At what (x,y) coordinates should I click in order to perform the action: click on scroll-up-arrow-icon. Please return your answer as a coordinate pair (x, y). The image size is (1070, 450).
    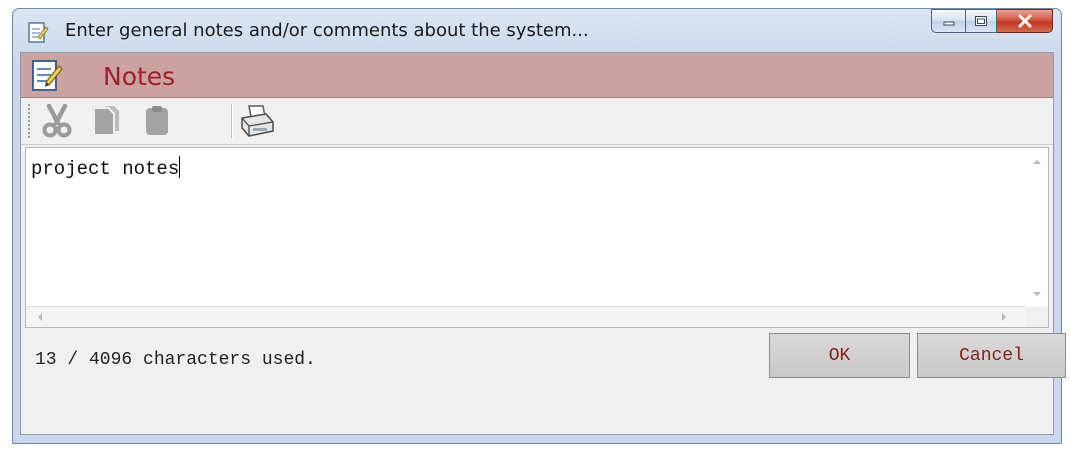
    Looking at the image, I should click on (1037, 162).